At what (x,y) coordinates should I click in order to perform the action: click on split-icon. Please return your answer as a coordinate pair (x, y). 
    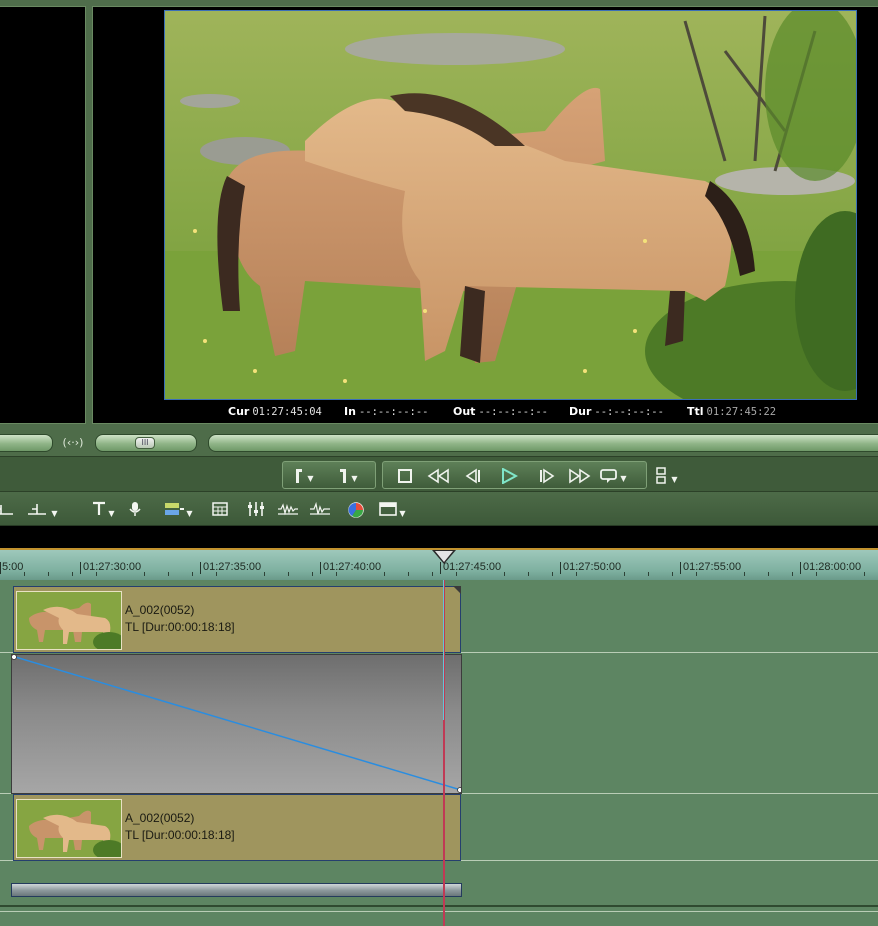
    Looking at the image, I should click on (37, 509).